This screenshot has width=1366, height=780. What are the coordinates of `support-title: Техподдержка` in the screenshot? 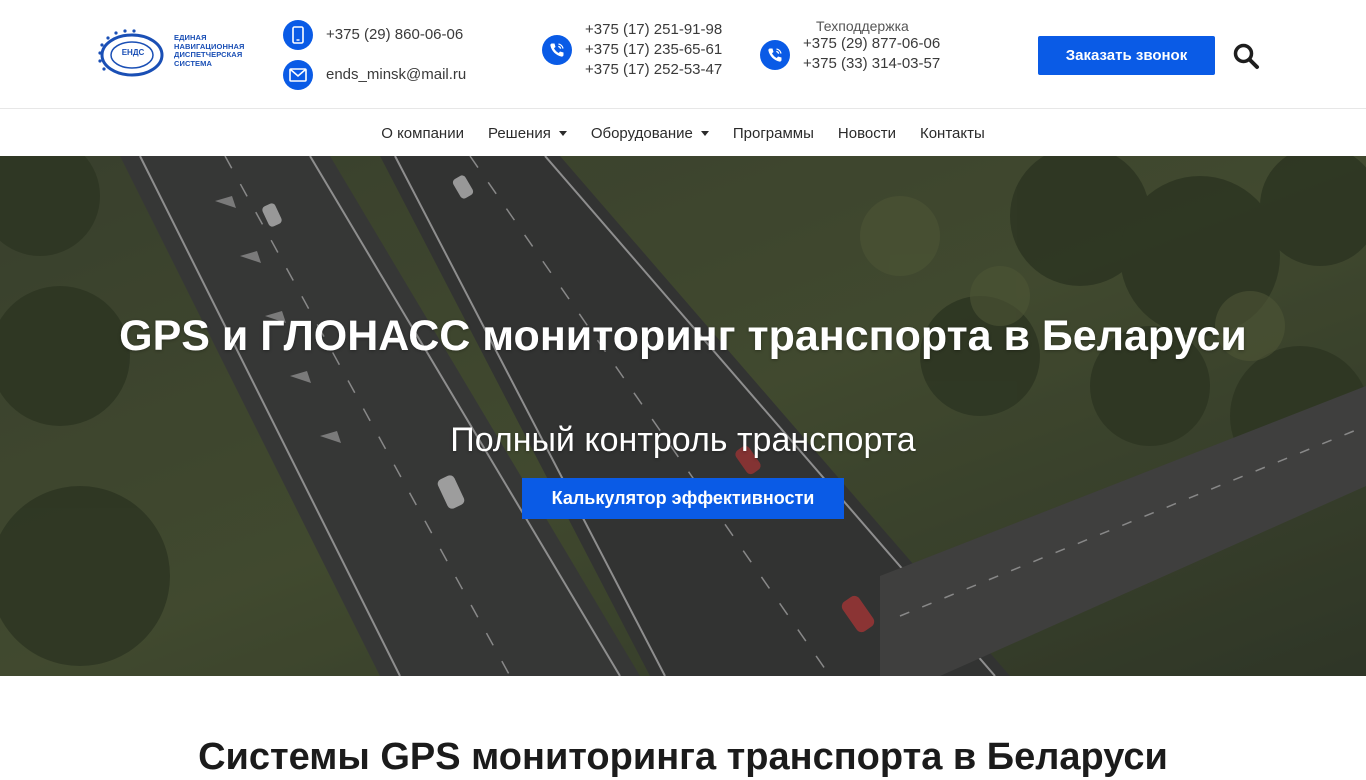 It's located at (862, 26).